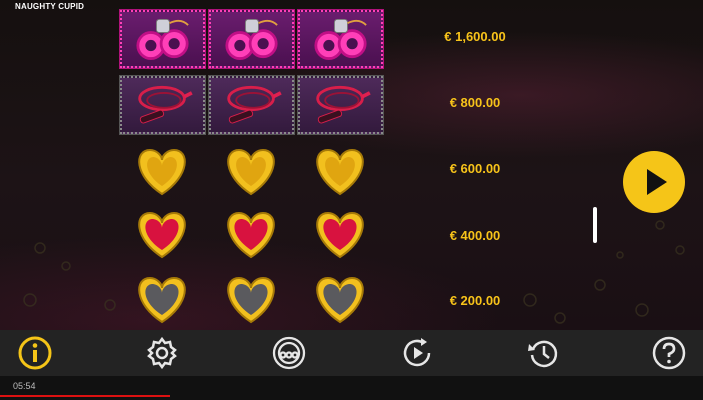  I want to click on paytable-row-silver-heart, so click(253, 299).